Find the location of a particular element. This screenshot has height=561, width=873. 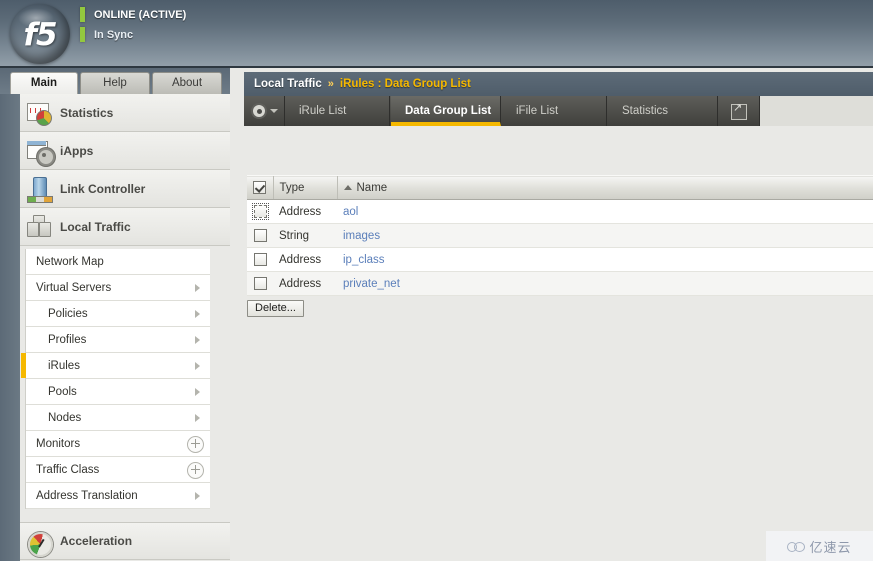

column-header-name: Name is located at coordinates (604, 187).